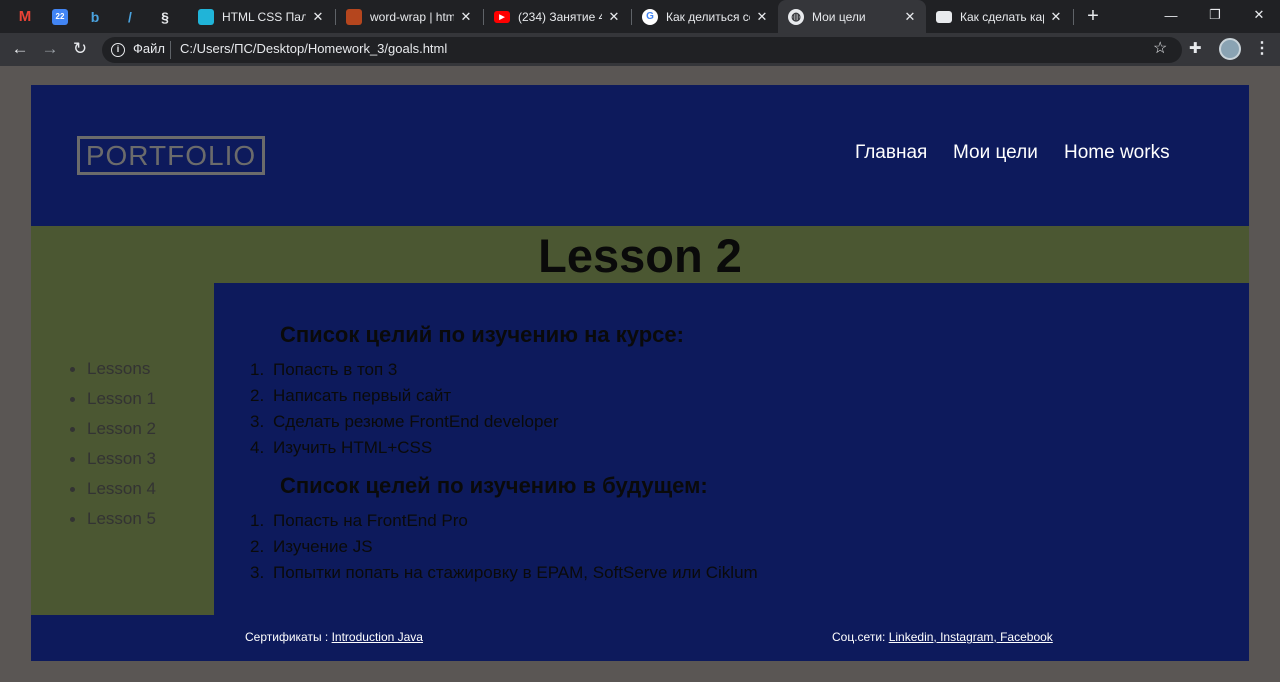 The width and height of the screenshot is (1280, 682). Describe the element at coordinates (502, 16) in the screenshot. I see `youtube-icon: ▶` at that location.